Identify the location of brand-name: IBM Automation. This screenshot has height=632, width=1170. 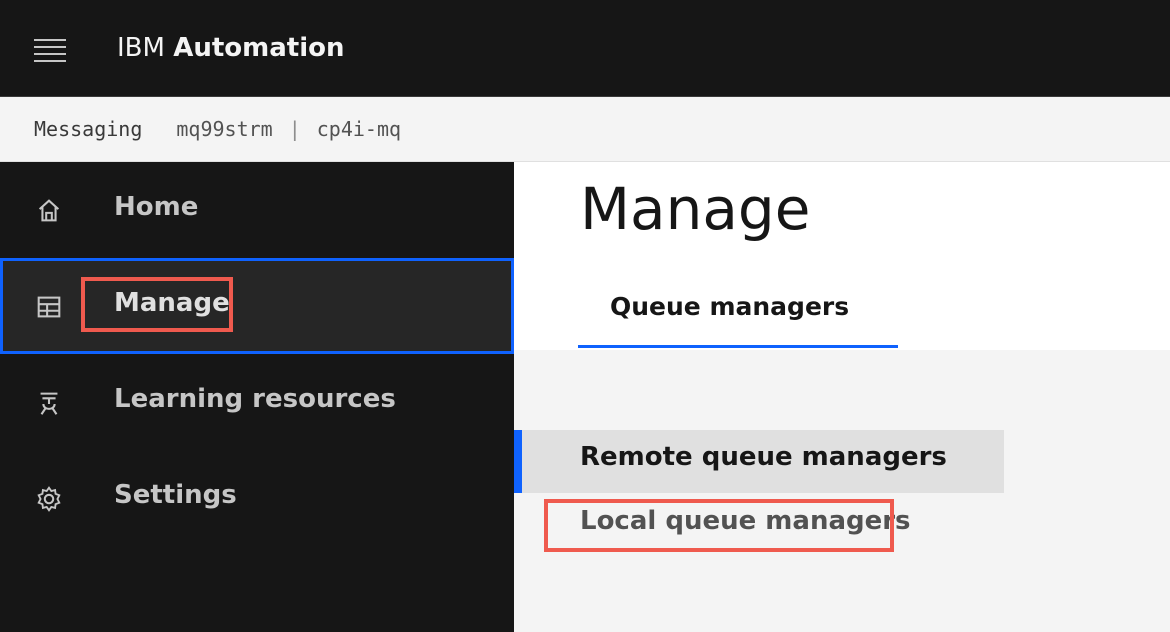
(230, 48).